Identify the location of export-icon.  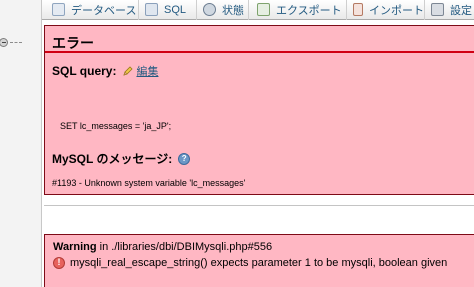
(263, 9).